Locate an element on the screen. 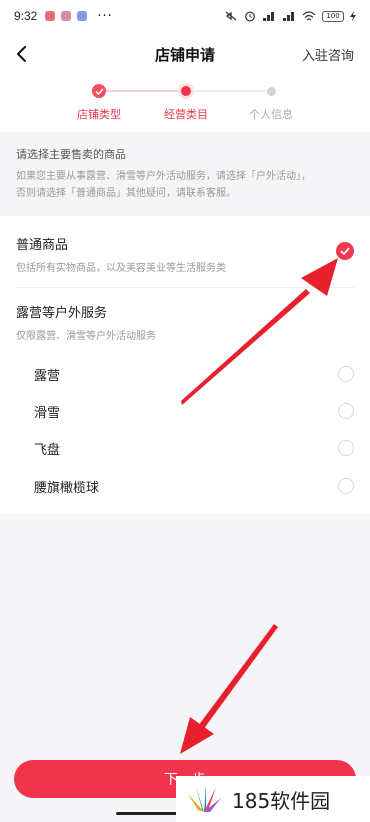  step-label: 个人信息 is located at coordinates (271, 114).